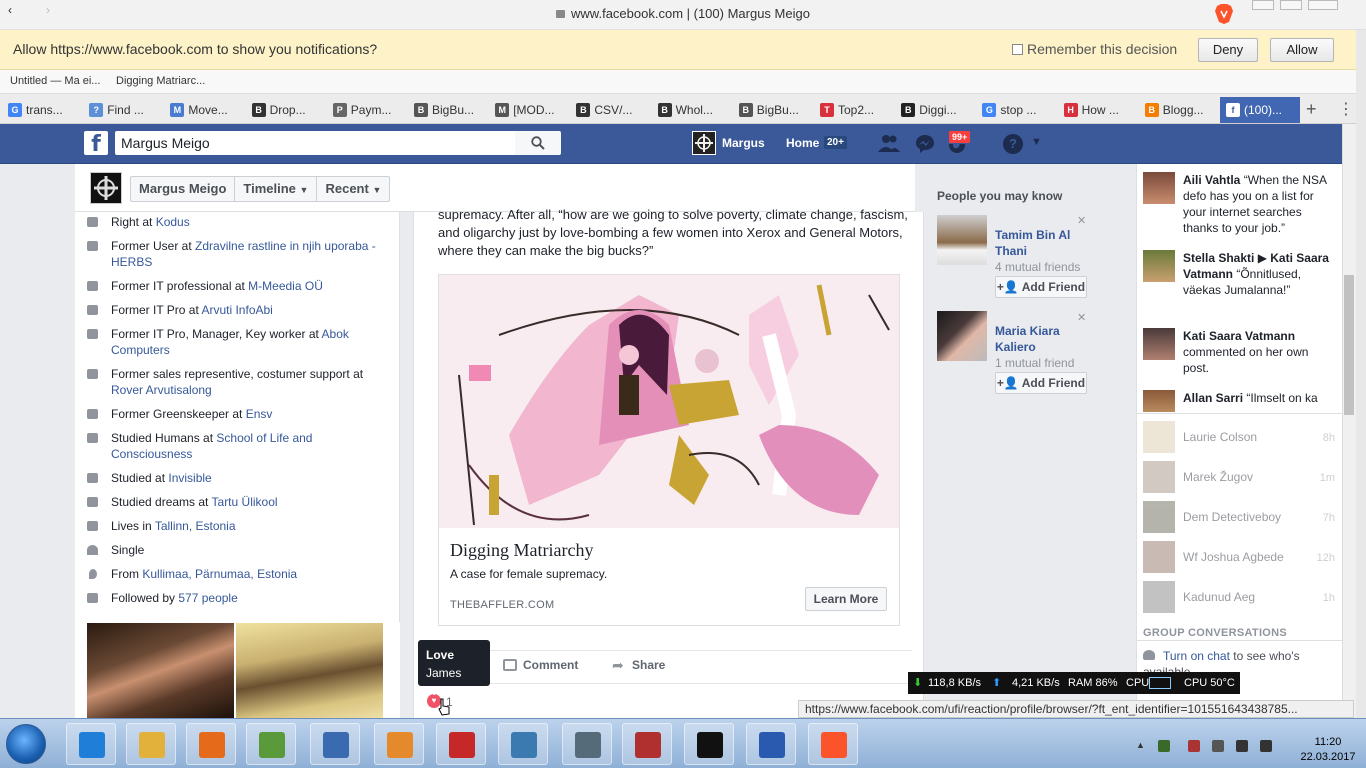 The height and width of the screenshot is (768, 1366). I want to click on intro-link: Tallinn, Estonia, so click(195, 526).